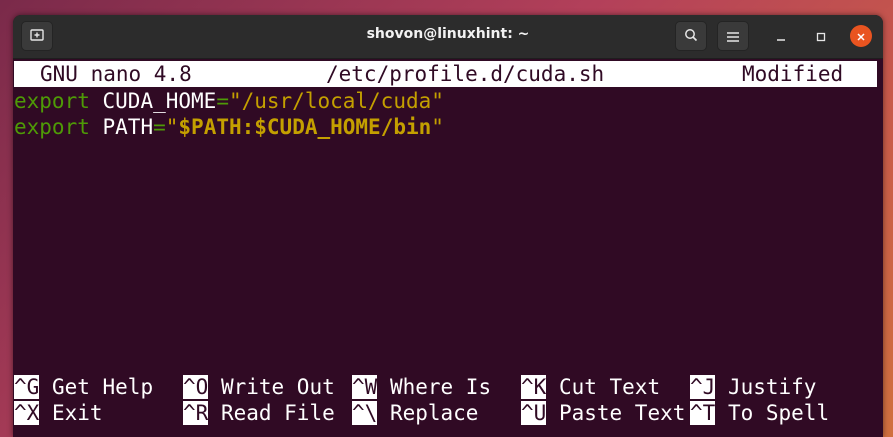 This screenshot has width=893, height=437. Describe the element at coordinates (128, 127) in the screenshot. I see `code-var-name: PATH` at that location.